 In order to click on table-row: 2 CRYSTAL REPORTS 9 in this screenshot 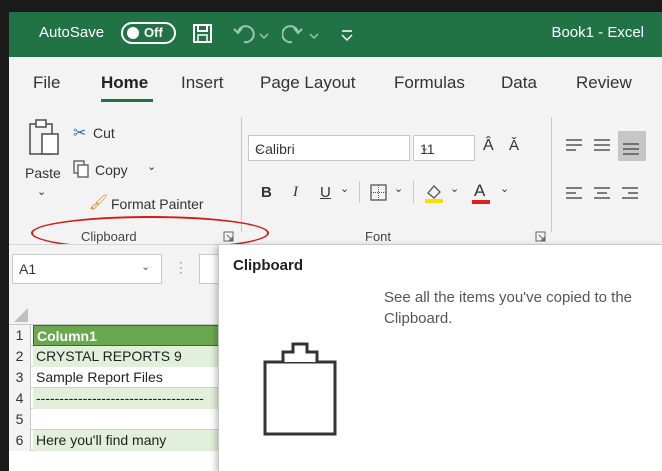, I will do `click(114, 356)`.